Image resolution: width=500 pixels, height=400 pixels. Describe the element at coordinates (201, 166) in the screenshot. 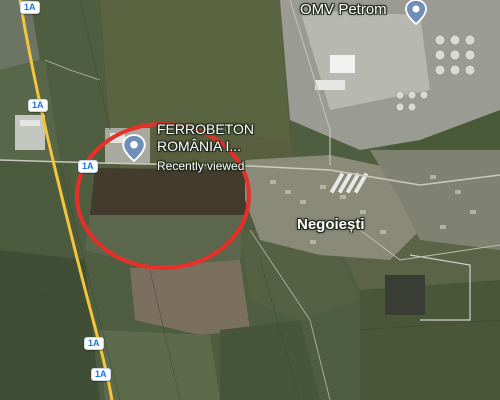

I see `place-subtitle-recently-viewed: Recently viewed` at that location.